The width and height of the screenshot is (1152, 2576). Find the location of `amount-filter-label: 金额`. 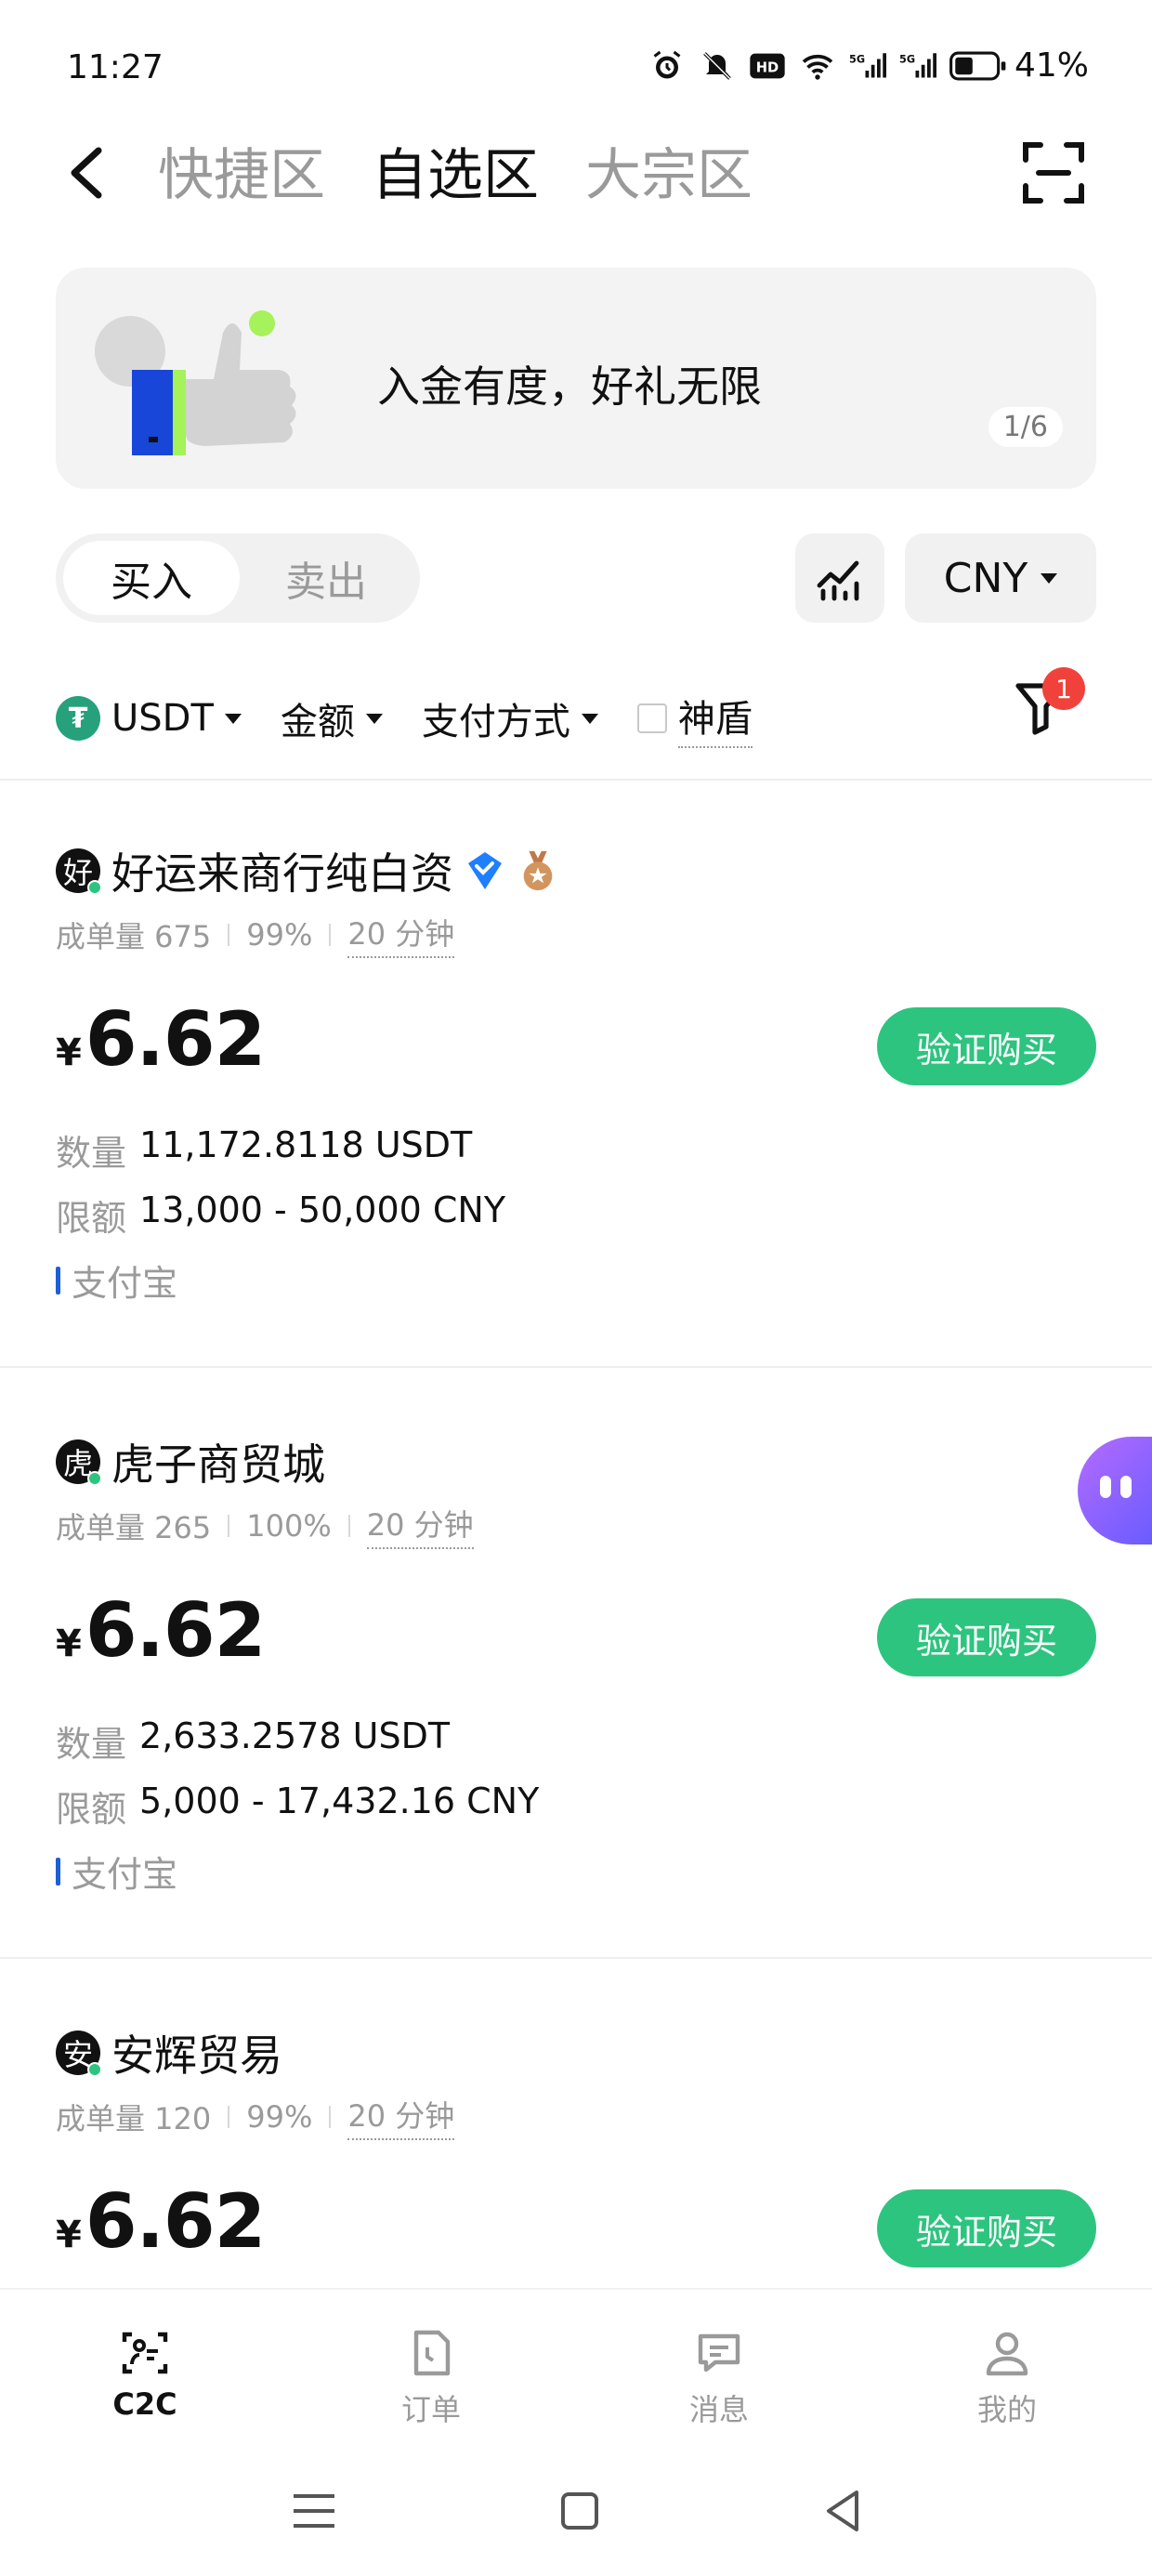

amount-filter-label: 金额 is located at coordinates (317, 722).